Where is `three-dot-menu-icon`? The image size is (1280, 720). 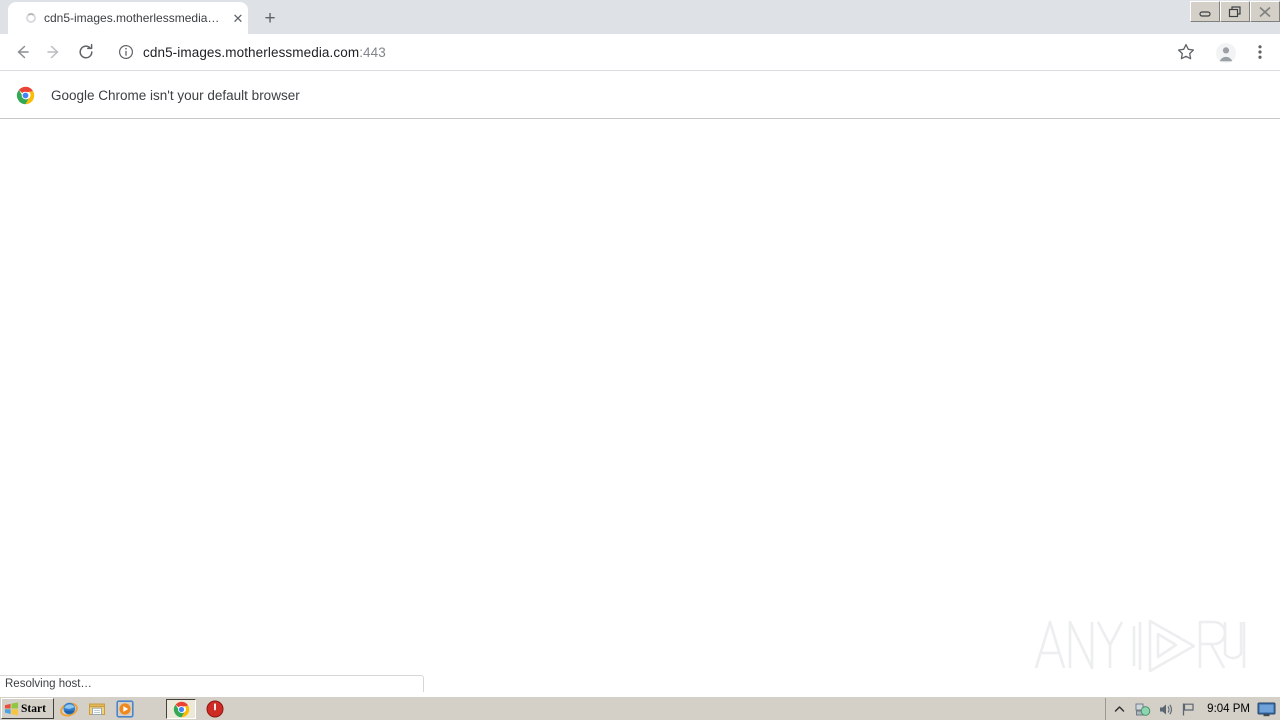 three-dot-menu-icon is located at coordinates (1260, 52).